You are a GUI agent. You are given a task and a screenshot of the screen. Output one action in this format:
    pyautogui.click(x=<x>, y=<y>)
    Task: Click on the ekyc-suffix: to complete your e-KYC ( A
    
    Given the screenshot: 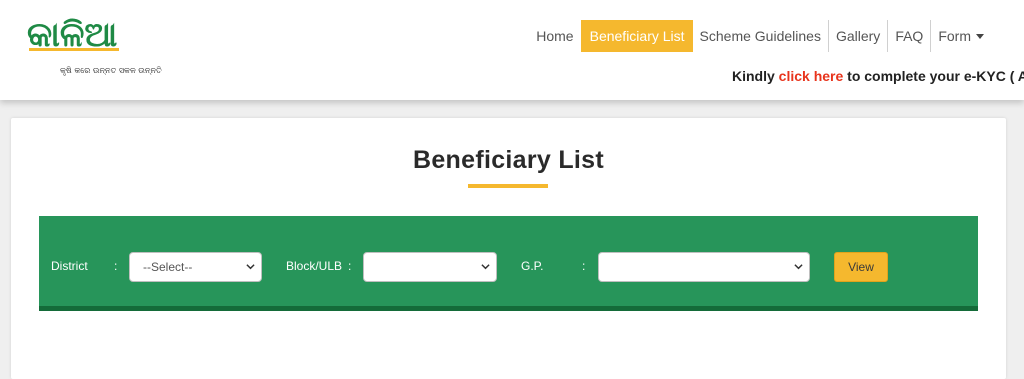 What is the action you would take?
    pyautogui.click(x=933, y=76)
    